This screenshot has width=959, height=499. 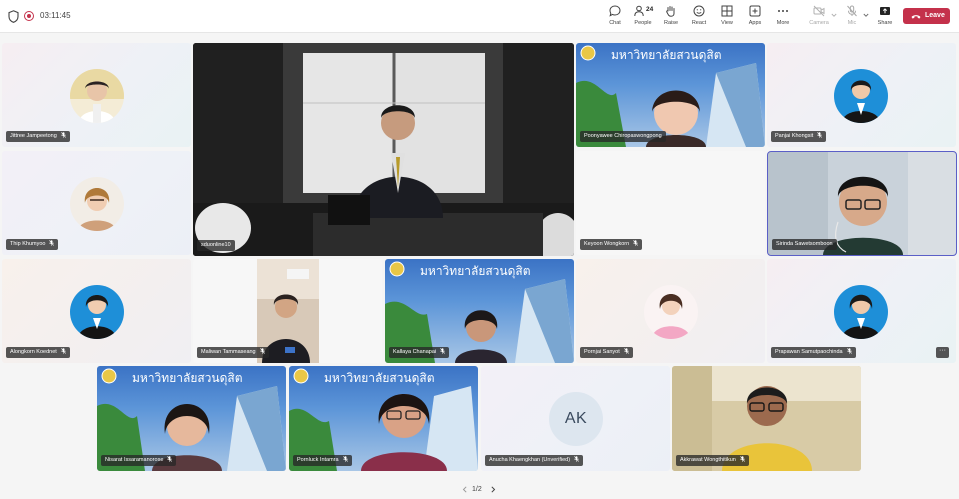 I want to click on more-label: More, so click(x=783, y=23).